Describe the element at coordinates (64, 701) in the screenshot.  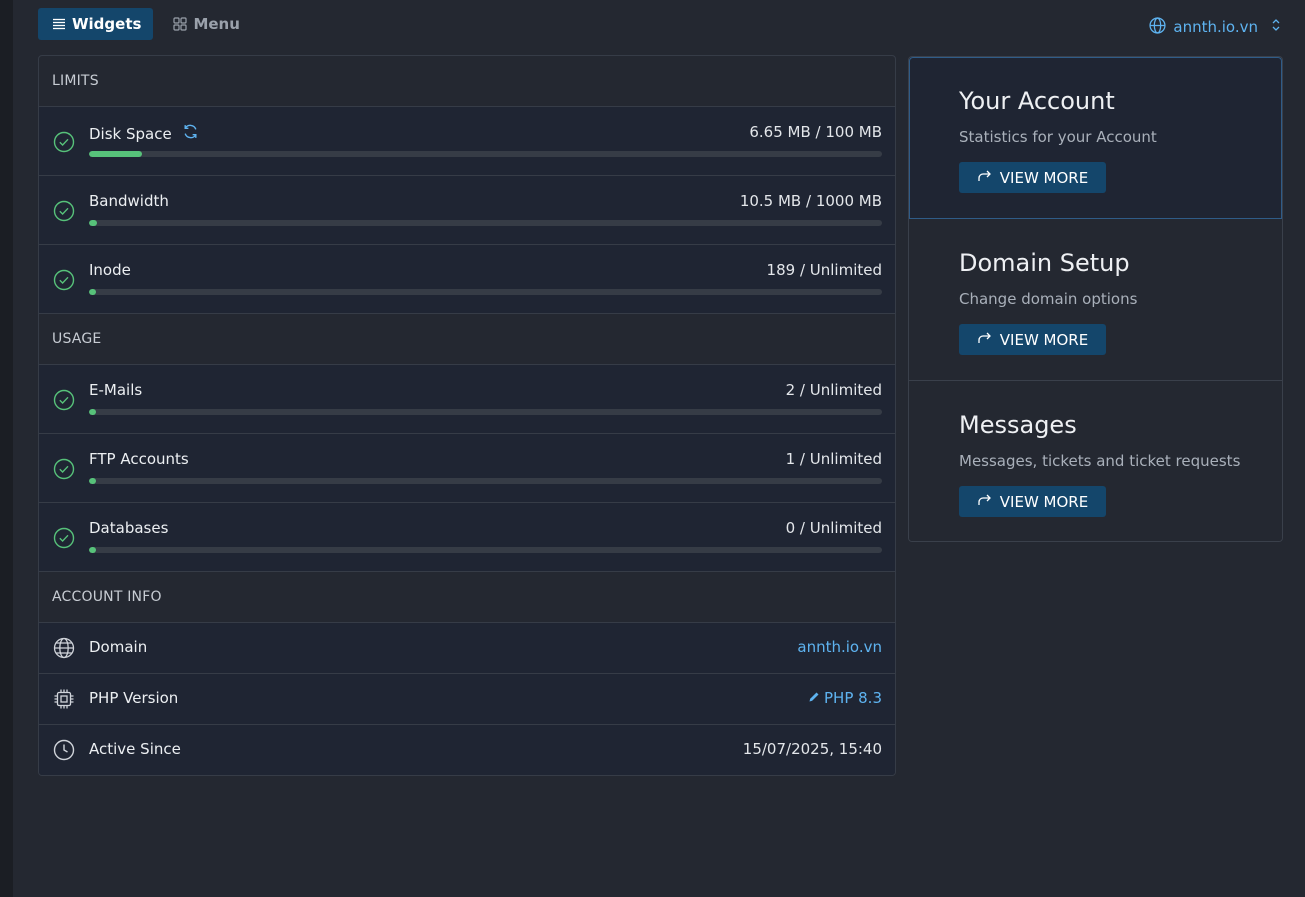
I see `cpu-chip-icon` at that location.